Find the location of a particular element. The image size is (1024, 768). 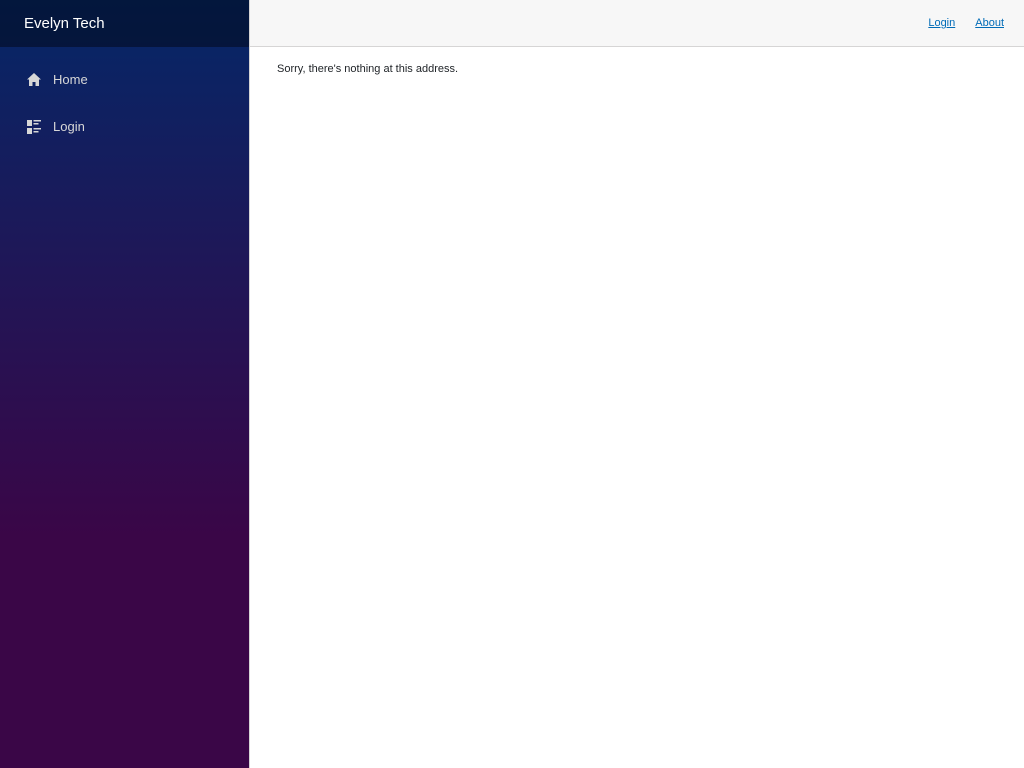

sidebar-item-home: Home is located at coordinates (124, 79).